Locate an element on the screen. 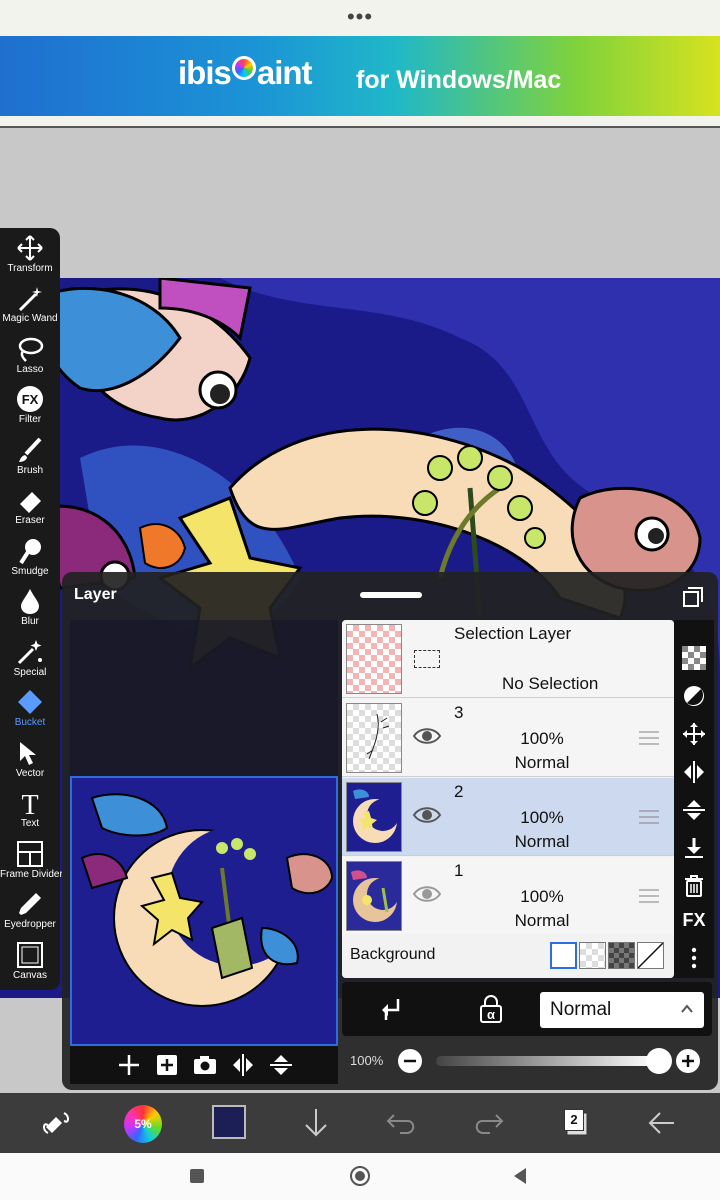 Image resolution: width=720 pixels, height=1200 pixels. fx-button: FX is located at coordinates (694, 922).